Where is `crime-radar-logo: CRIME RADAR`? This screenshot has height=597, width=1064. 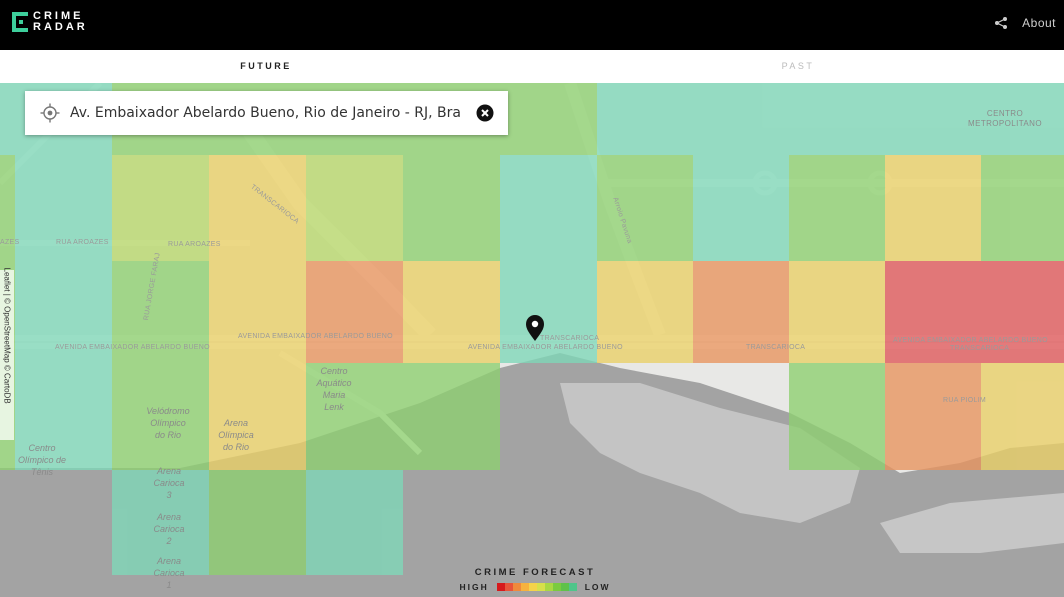 crime-radar-logo: CRIME RADAR is located at coordinates (50, 22).